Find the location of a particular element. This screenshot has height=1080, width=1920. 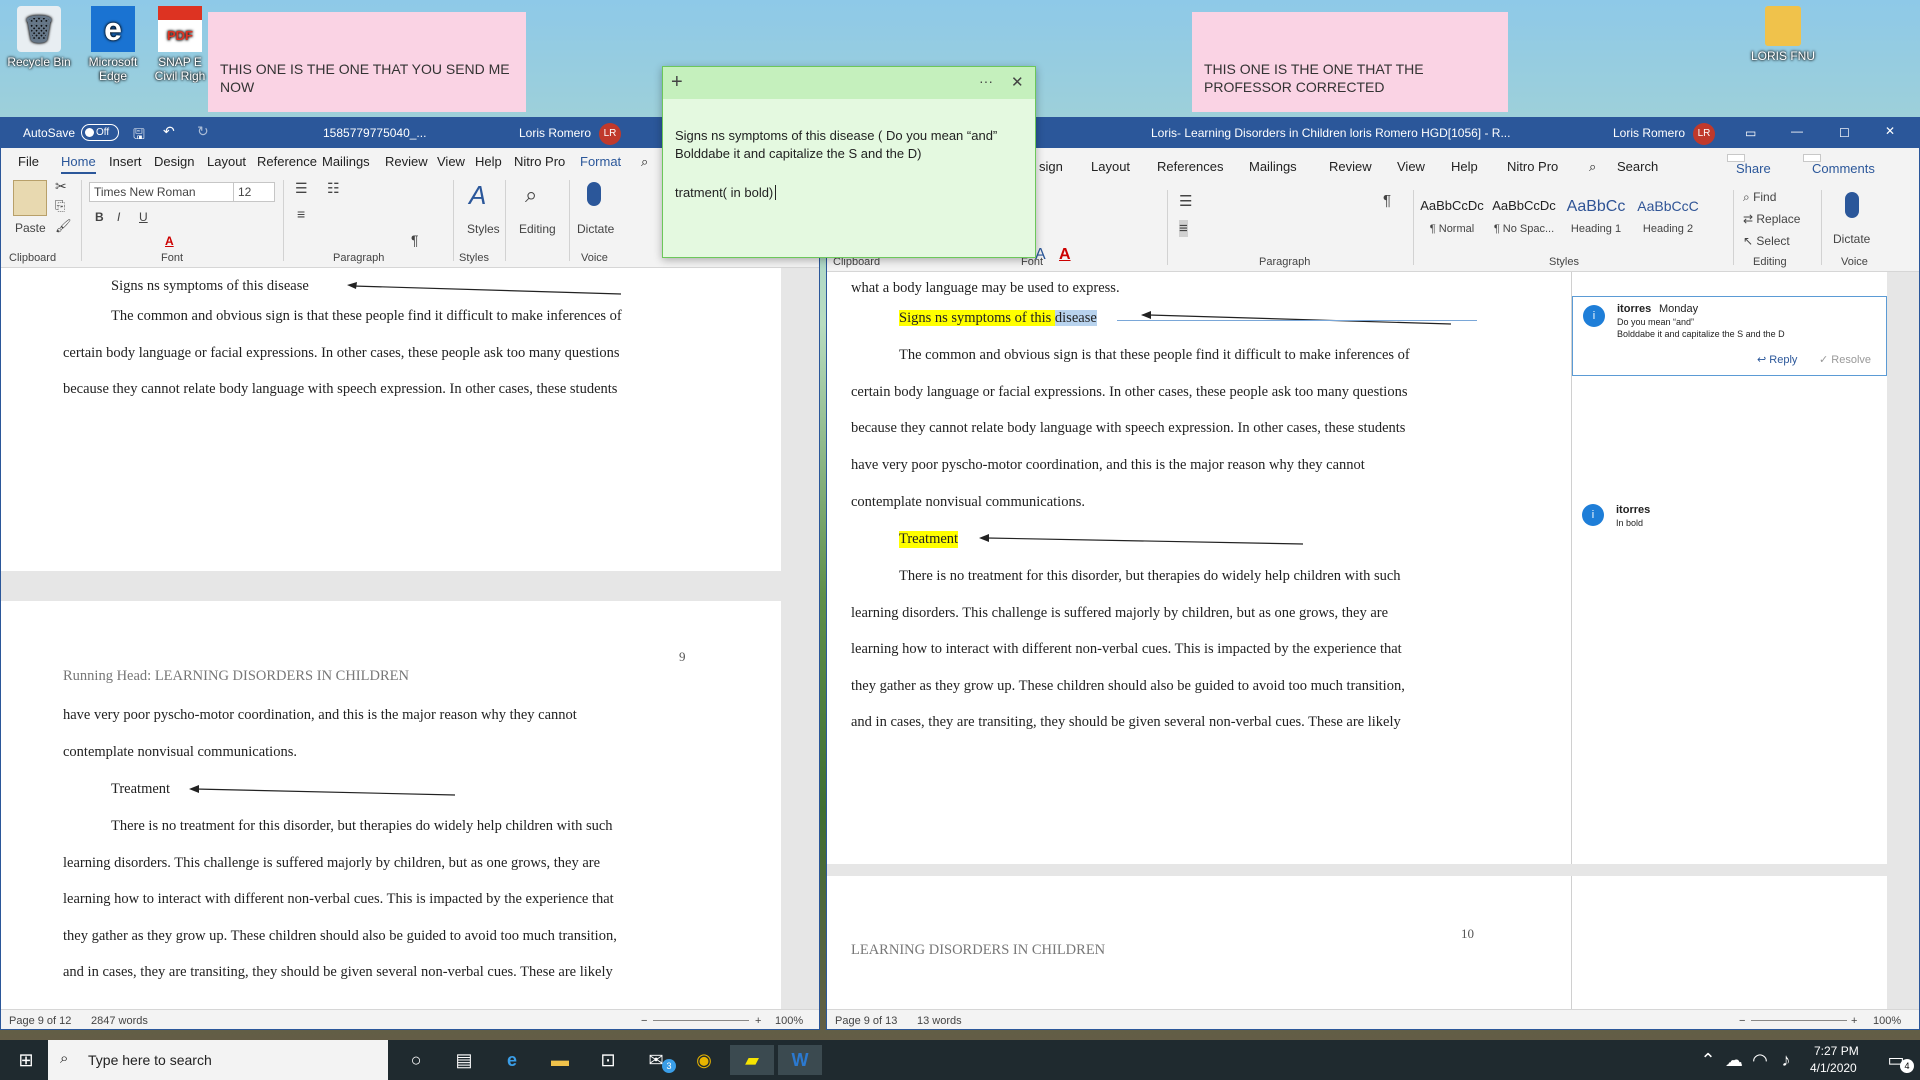

style-normal: AaBbCcDc ¶ Normal is located at coordinates (1452, 216).